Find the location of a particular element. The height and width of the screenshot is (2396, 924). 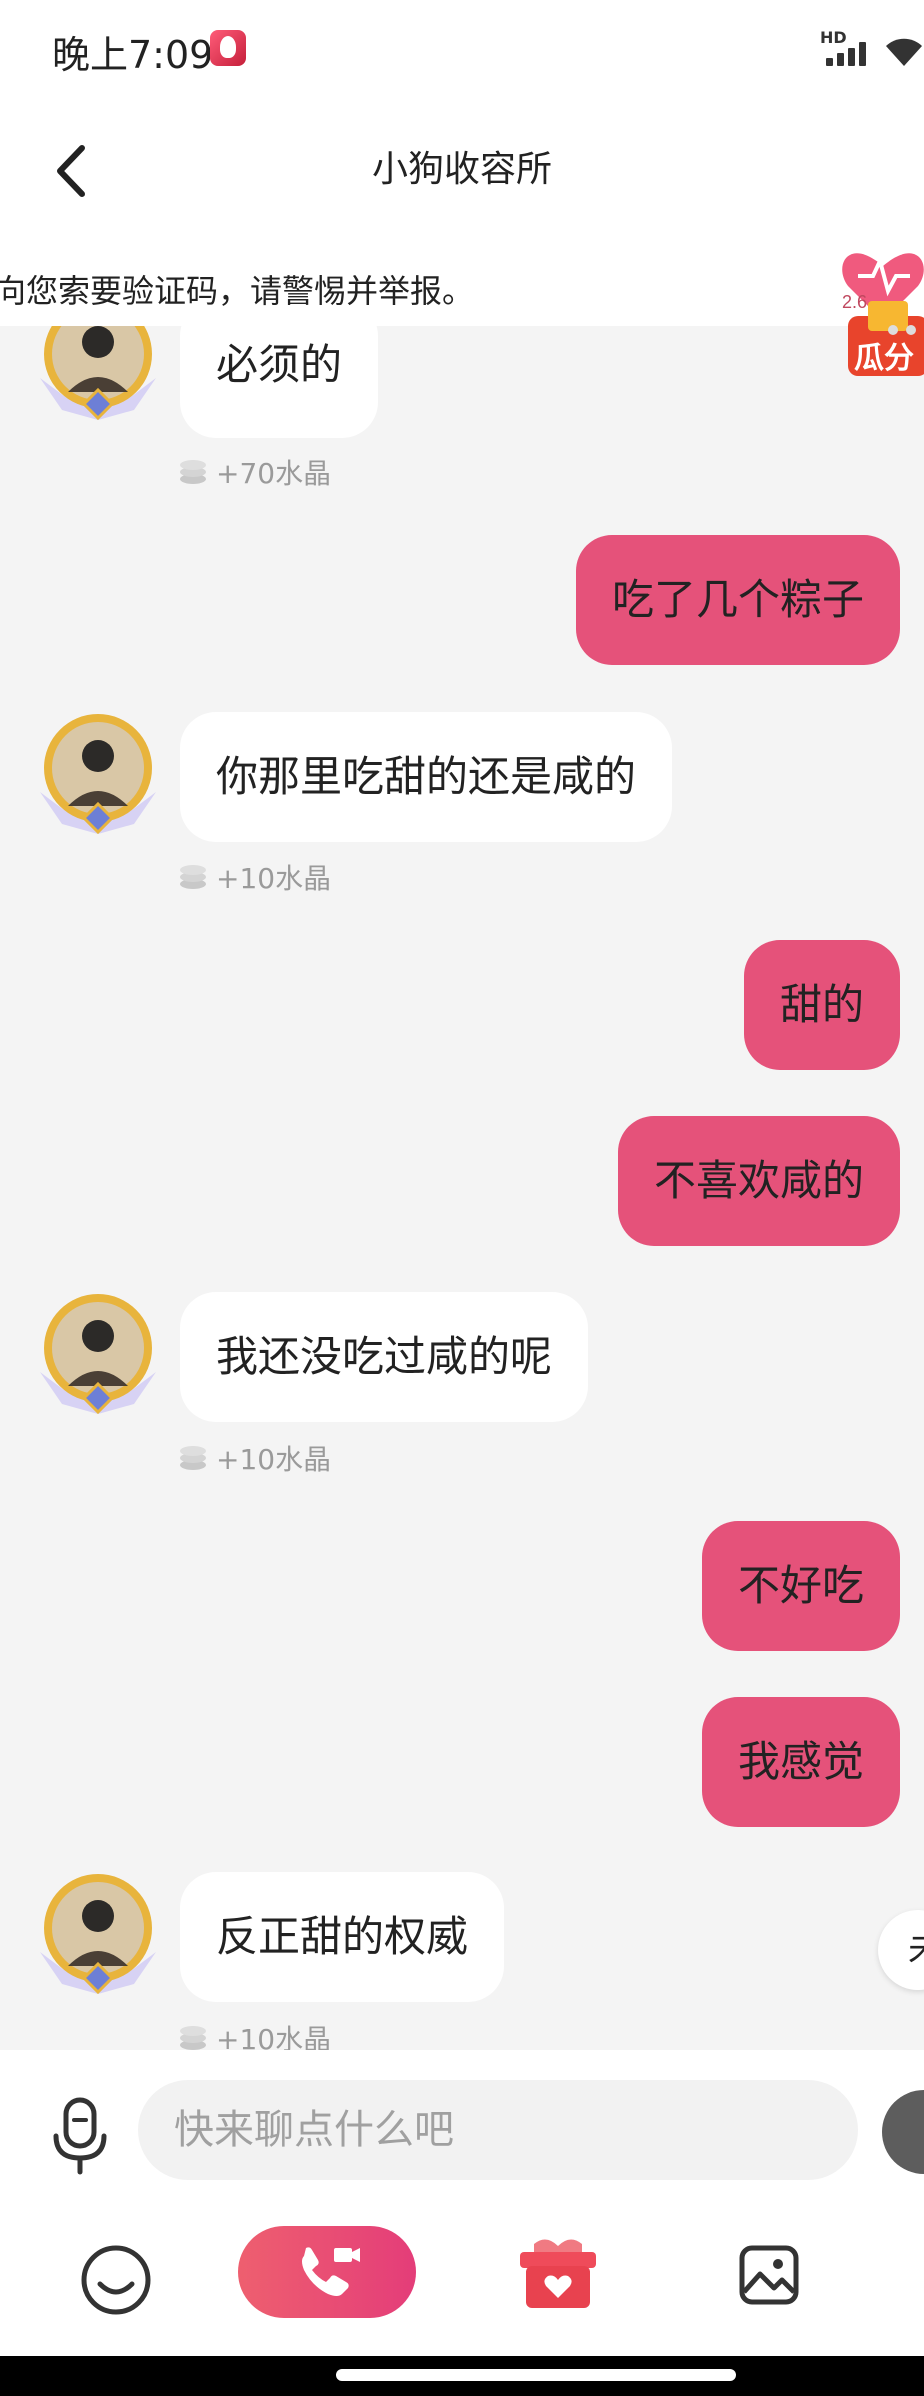

message-input-bar is located at coordinates (462, 2125).